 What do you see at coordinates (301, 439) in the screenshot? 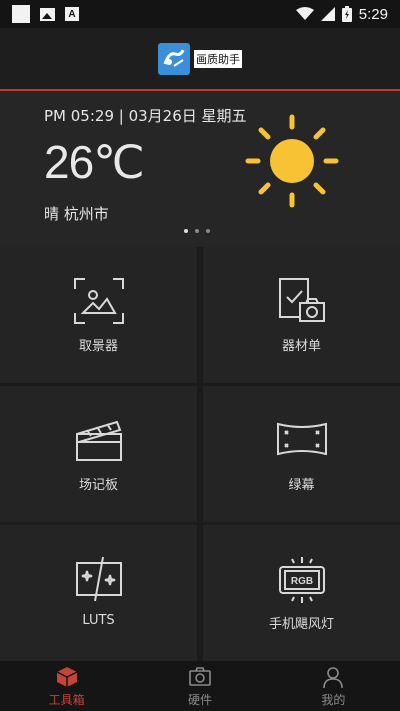
I see `green-screen-icon` at bounding box center [301, 439].